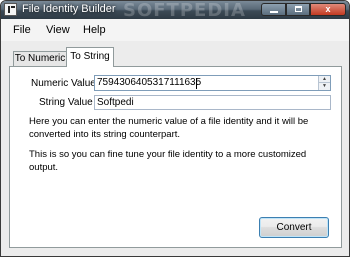 This screenshot has width=350, height=257. I want to click on minimize-button, so click(273, 9).